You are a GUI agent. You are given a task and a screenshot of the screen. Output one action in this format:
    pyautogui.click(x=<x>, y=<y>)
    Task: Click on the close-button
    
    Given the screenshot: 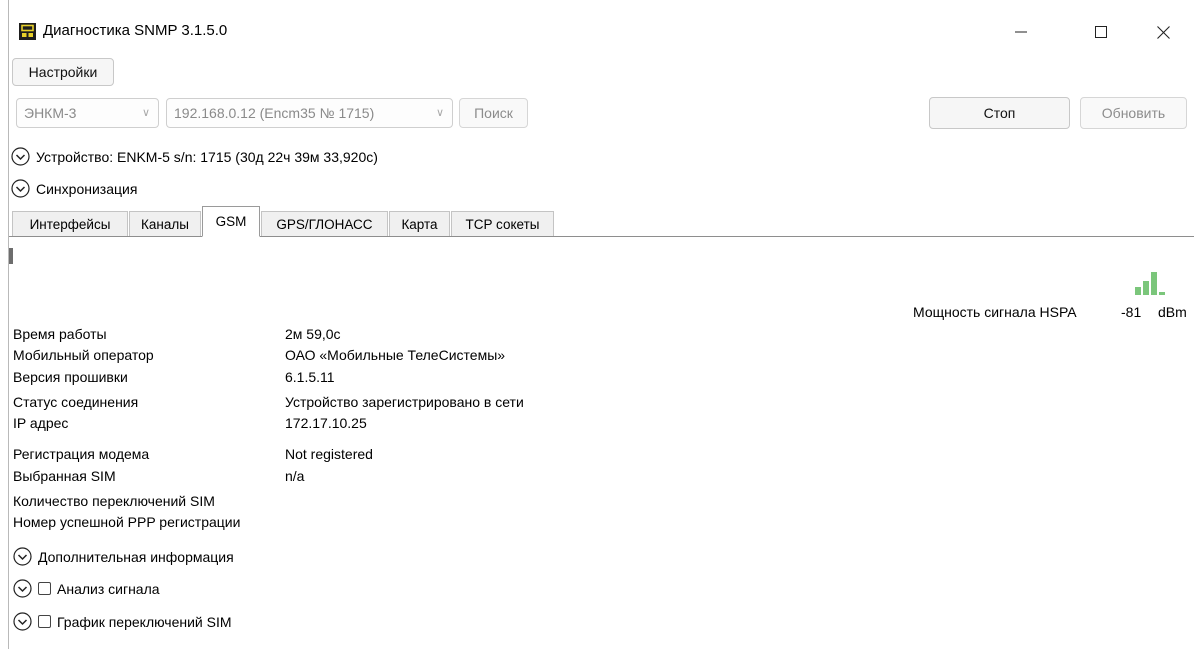 What is the action you would take?
    pyautogui.click(x=1163, y=32)
    